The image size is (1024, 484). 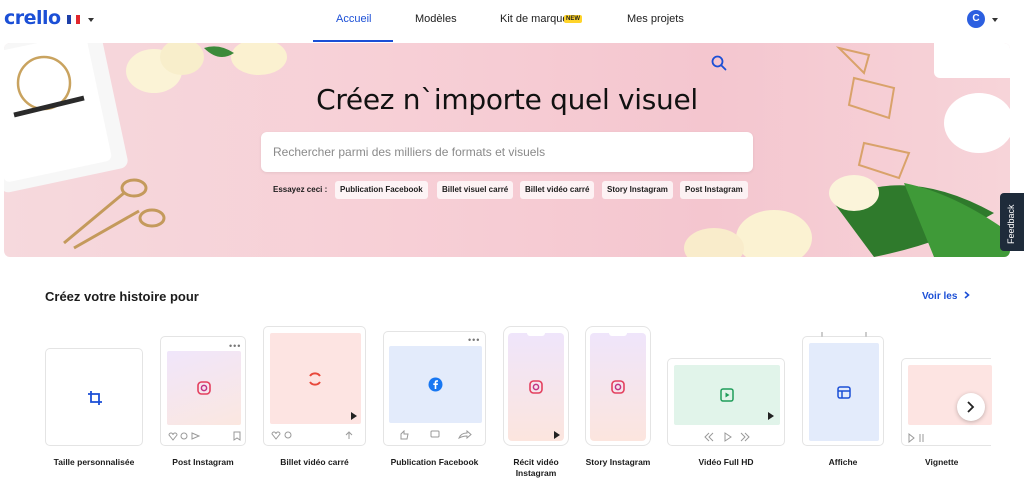 I want to click on feedback-tab: Feedback, so click(x=1012, y=222).